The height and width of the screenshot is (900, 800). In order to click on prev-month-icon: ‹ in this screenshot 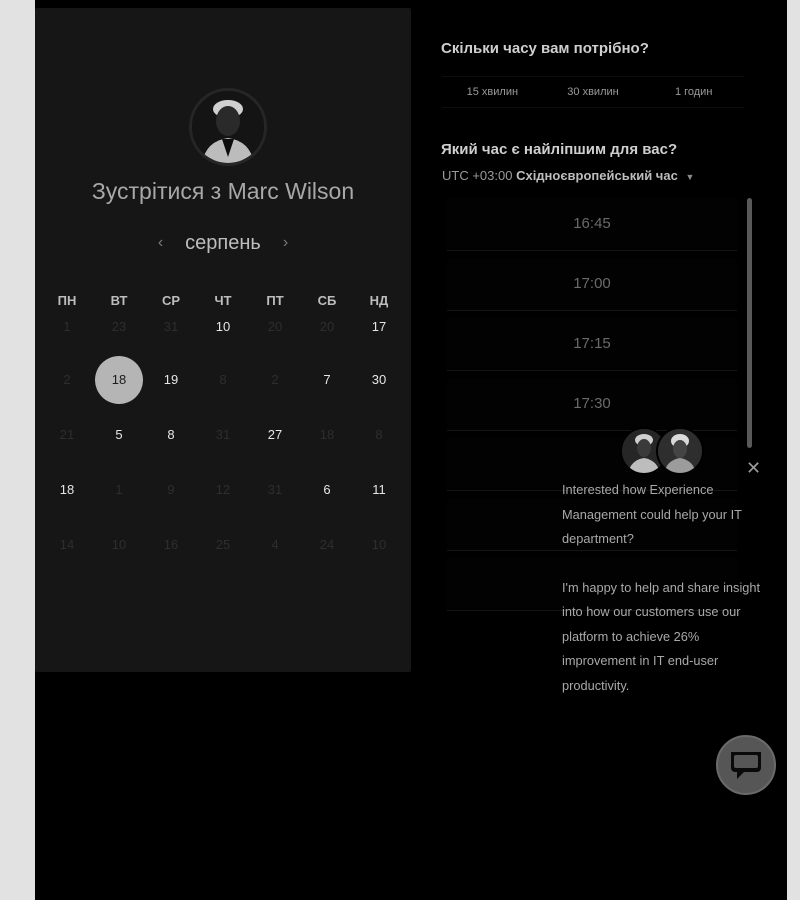, I will do `click(160, 243)`.